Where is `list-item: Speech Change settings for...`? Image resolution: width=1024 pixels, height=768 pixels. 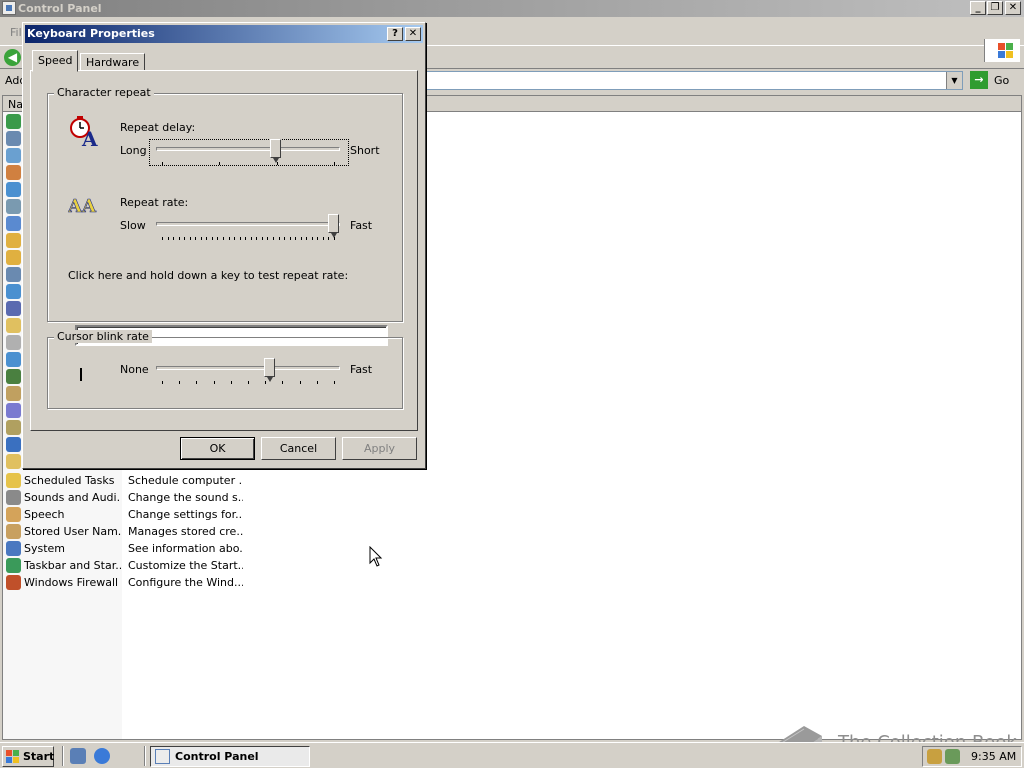 list-item: Speech Change settings for... is located at coordinates (123, 514).